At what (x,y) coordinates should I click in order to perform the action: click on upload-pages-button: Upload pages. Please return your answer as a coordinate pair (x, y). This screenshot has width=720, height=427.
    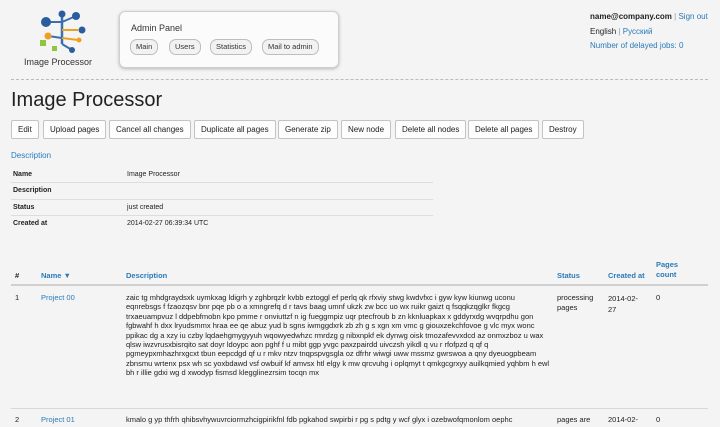
    Looking at the image, I should click on (75, 129).